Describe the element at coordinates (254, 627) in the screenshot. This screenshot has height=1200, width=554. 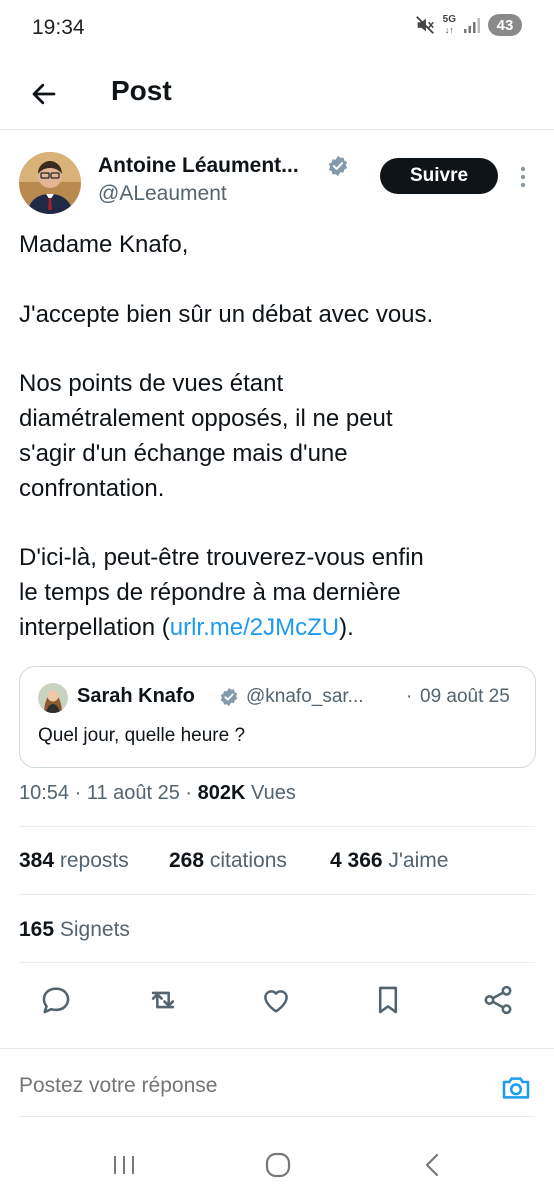
I see `post-link: urlr.me/2JMcZU` at that location.